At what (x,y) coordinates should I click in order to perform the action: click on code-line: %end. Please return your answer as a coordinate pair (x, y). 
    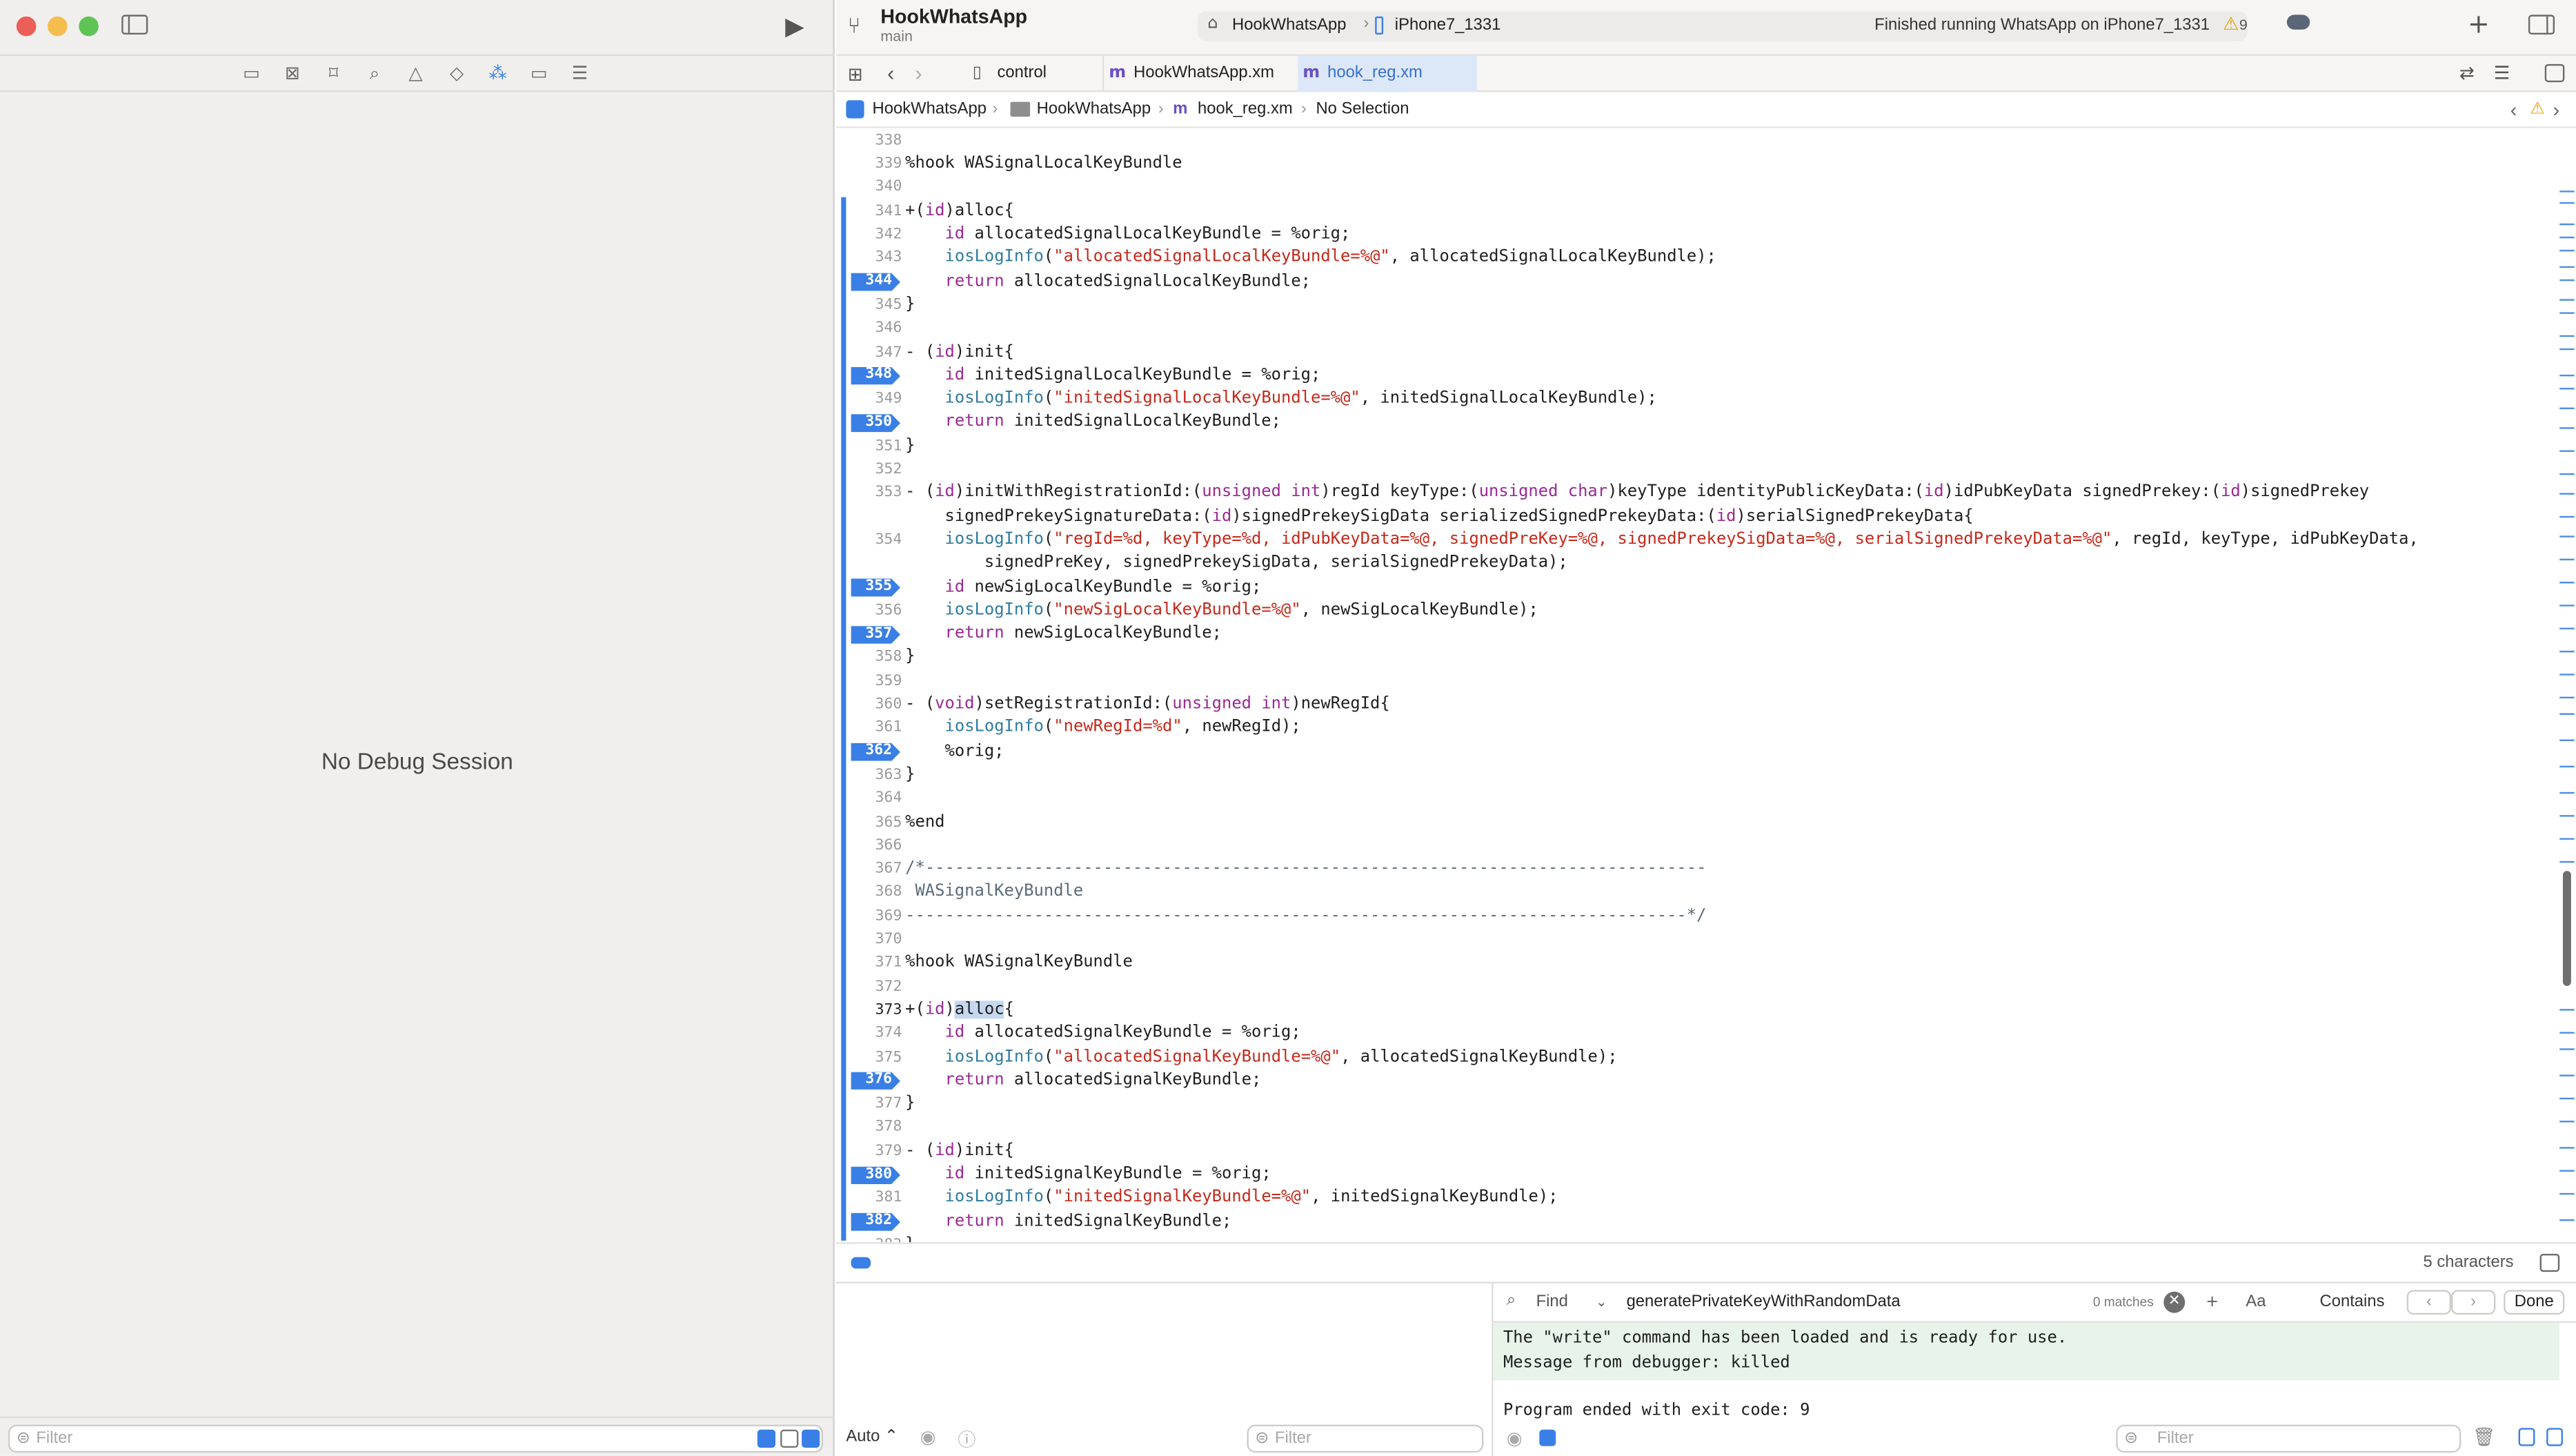
    Looking at the image, I should click on (924, 822).